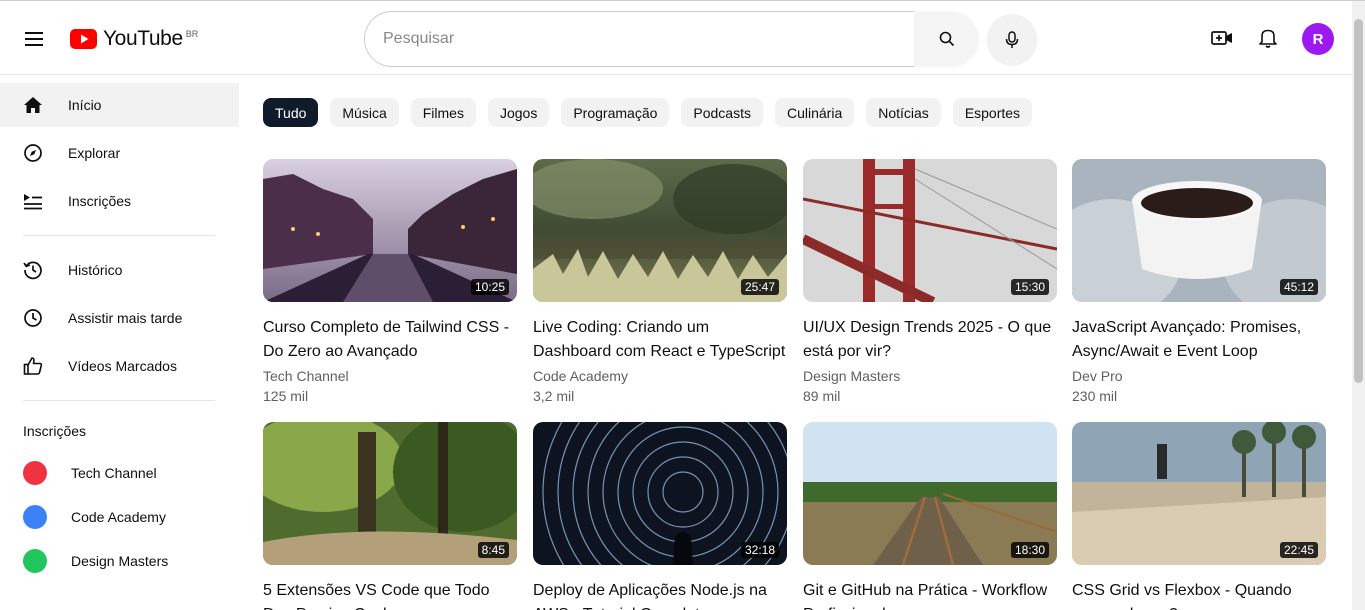 Image resolution: width=1365 pixels, height=610 pixels. Describe the element at coordinates (648, 39) in the screenshot. I see `search-input` at that location.